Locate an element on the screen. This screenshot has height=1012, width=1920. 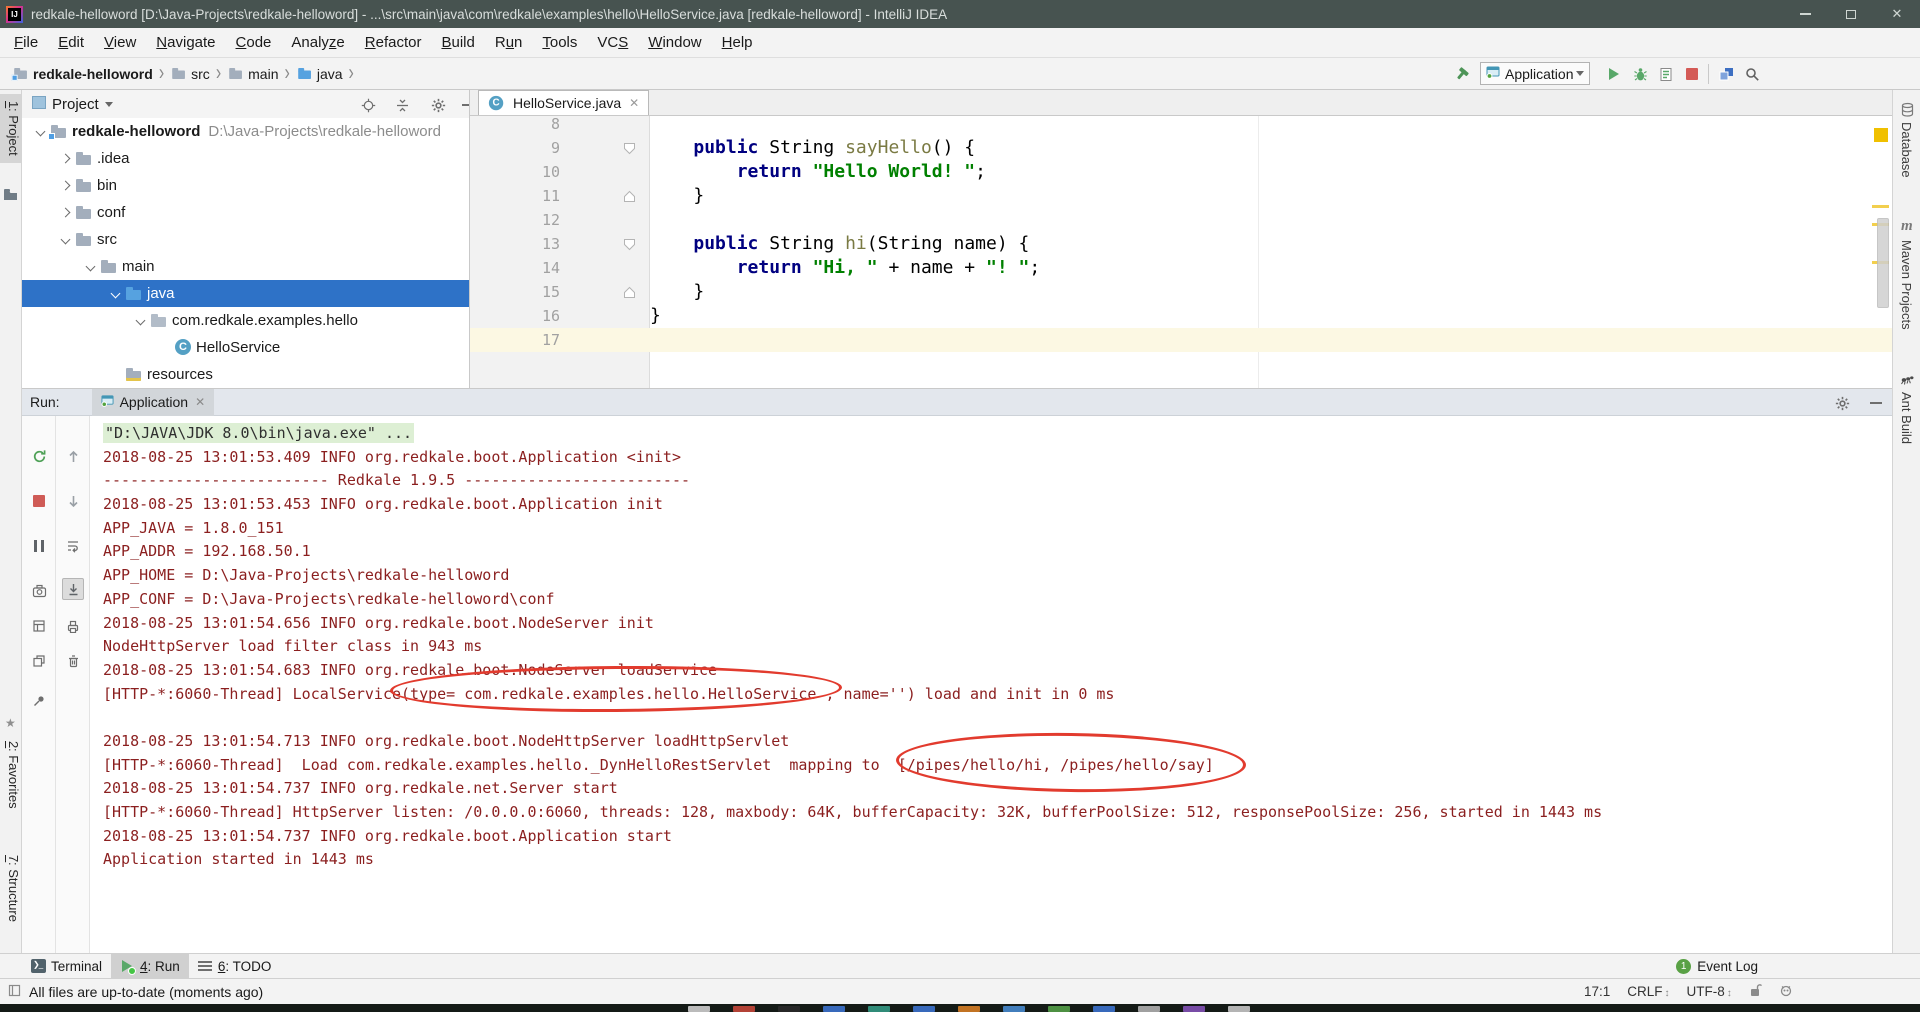
tool-strip-tab-favorites: 2: Favorites is located at coordinates (10, 775).